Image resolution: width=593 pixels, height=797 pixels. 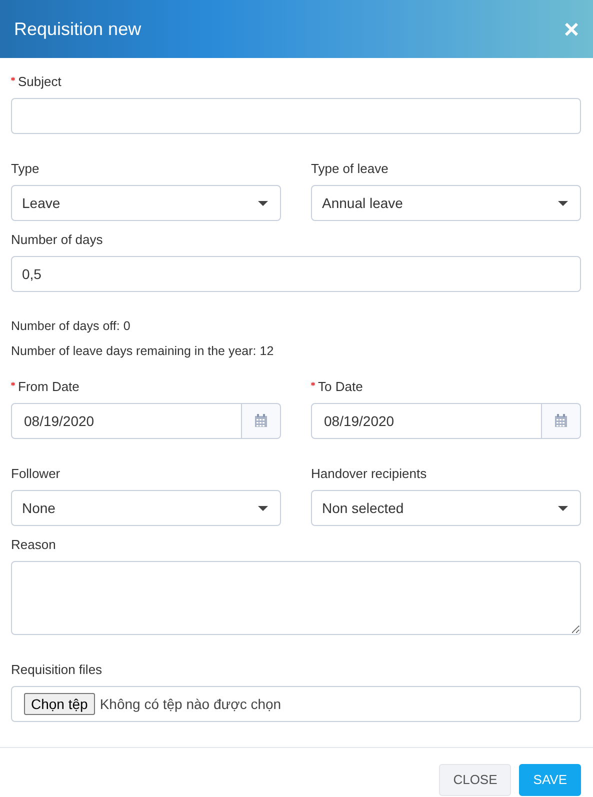 What do you see at coordinates (446, 203) in the screenshot?
I see `select-field: Annual leave` at bounding box center [446, 203].